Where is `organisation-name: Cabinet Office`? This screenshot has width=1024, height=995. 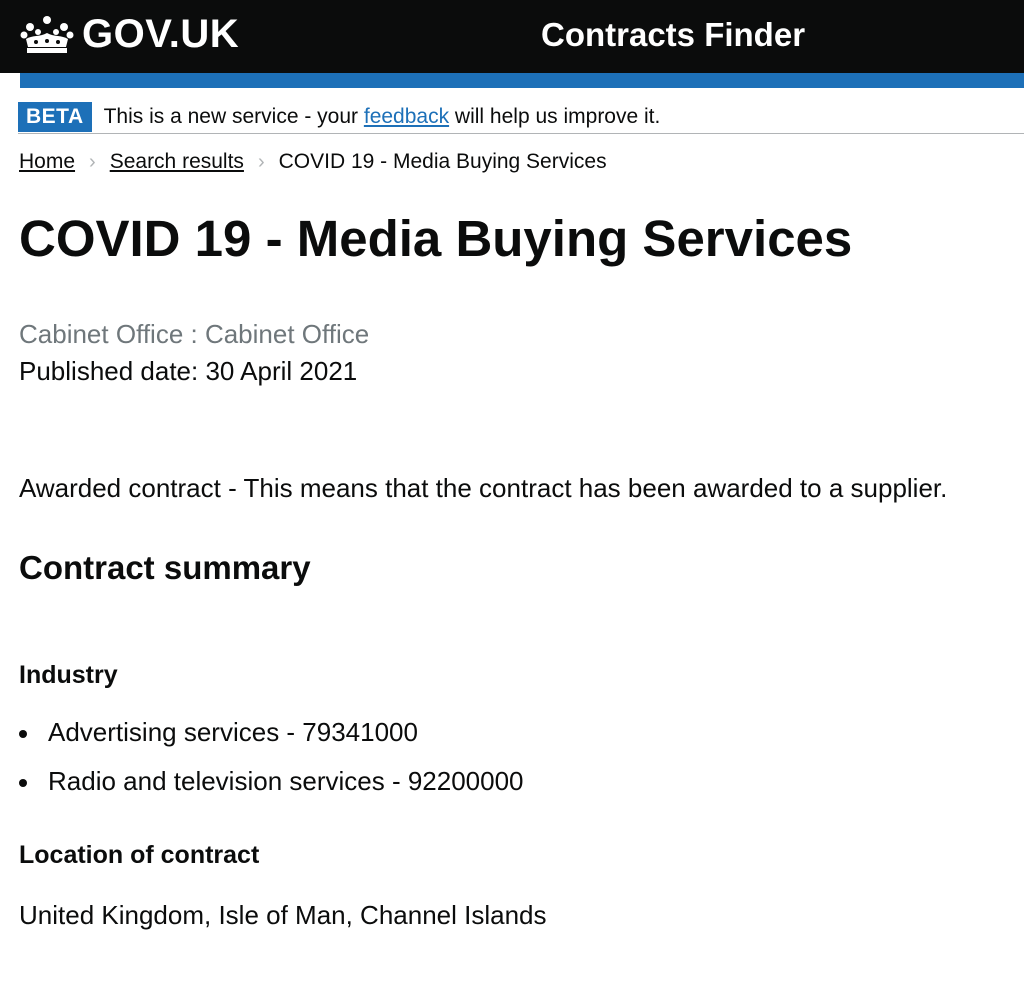 organisation-name: Cabinet Office is located at coordinates (194, 334).